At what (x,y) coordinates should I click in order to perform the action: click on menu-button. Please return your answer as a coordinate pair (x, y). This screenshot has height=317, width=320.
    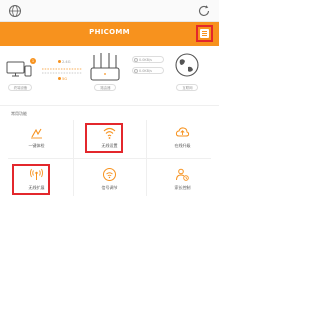
    Looking at the image, I should click on (204, 33).